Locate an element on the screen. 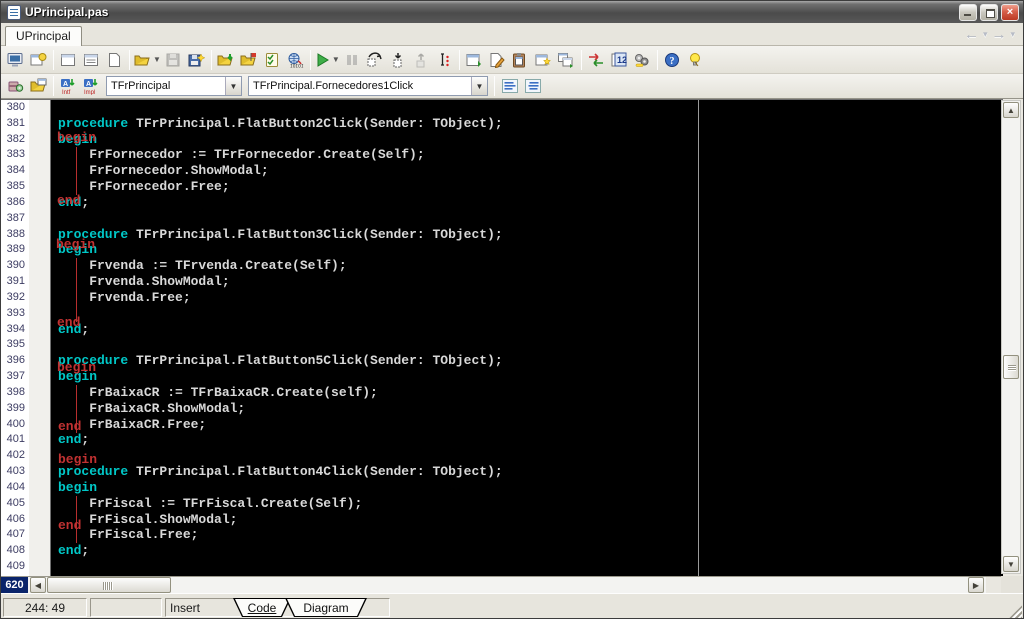  line-number: 389 is located at coordinates (15, 250).